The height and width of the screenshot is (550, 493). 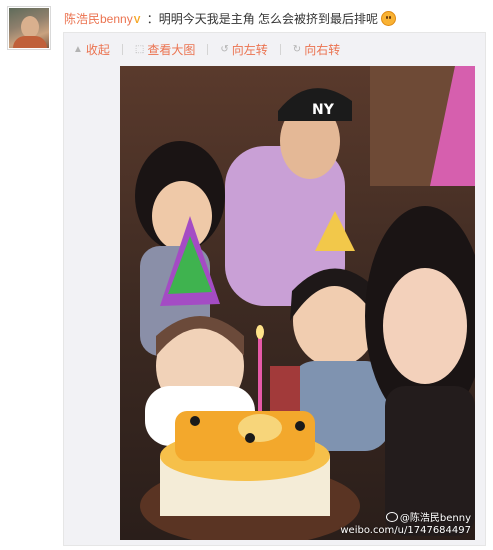 I want to click on rotate-left-button: ↺ 向左转, so click(x=243, y=49).